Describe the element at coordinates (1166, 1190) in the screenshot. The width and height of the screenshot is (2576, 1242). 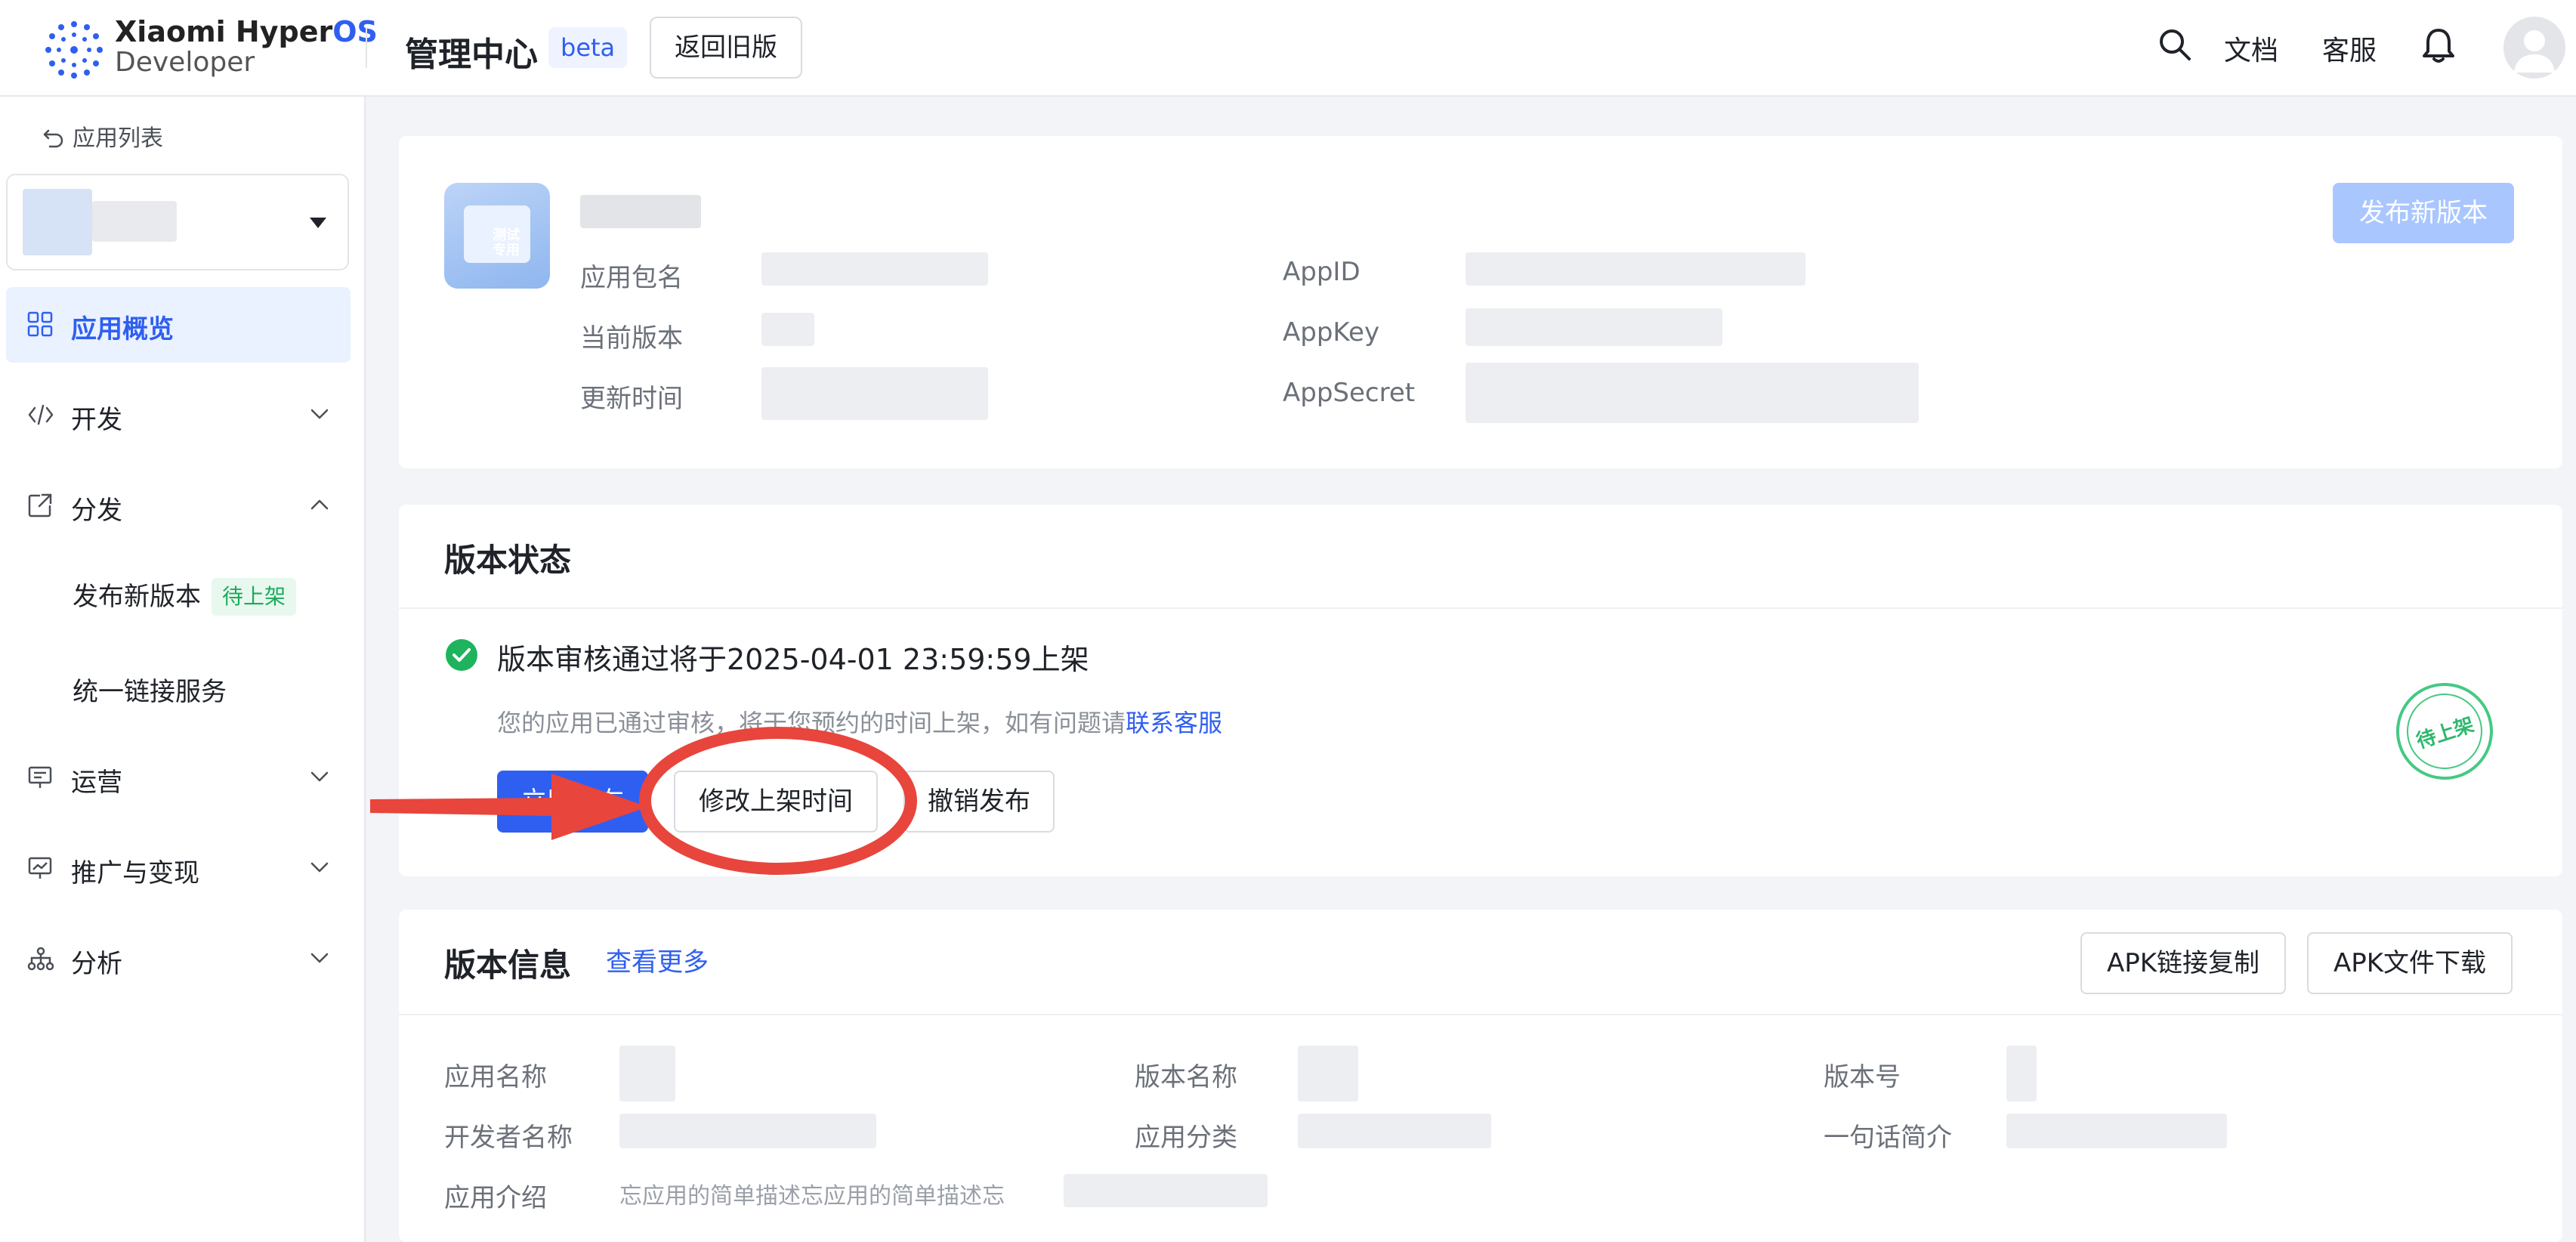
I see `app-intro-redacted` at that location.